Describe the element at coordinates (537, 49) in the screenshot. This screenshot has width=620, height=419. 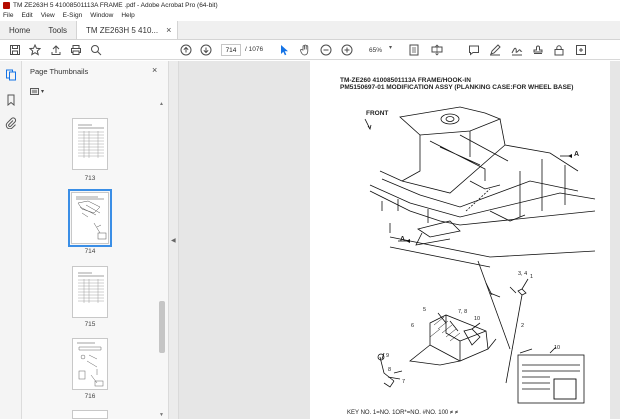
I see `stamp-icon` at that location.